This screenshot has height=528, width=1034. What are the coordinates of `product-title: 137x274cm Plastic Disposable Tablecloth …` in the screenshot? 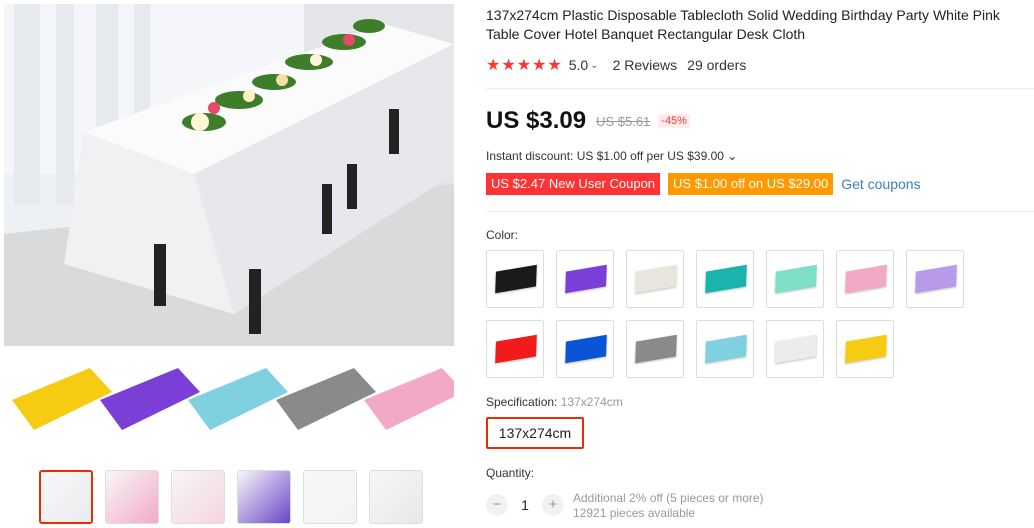 It's located at (743, 24).